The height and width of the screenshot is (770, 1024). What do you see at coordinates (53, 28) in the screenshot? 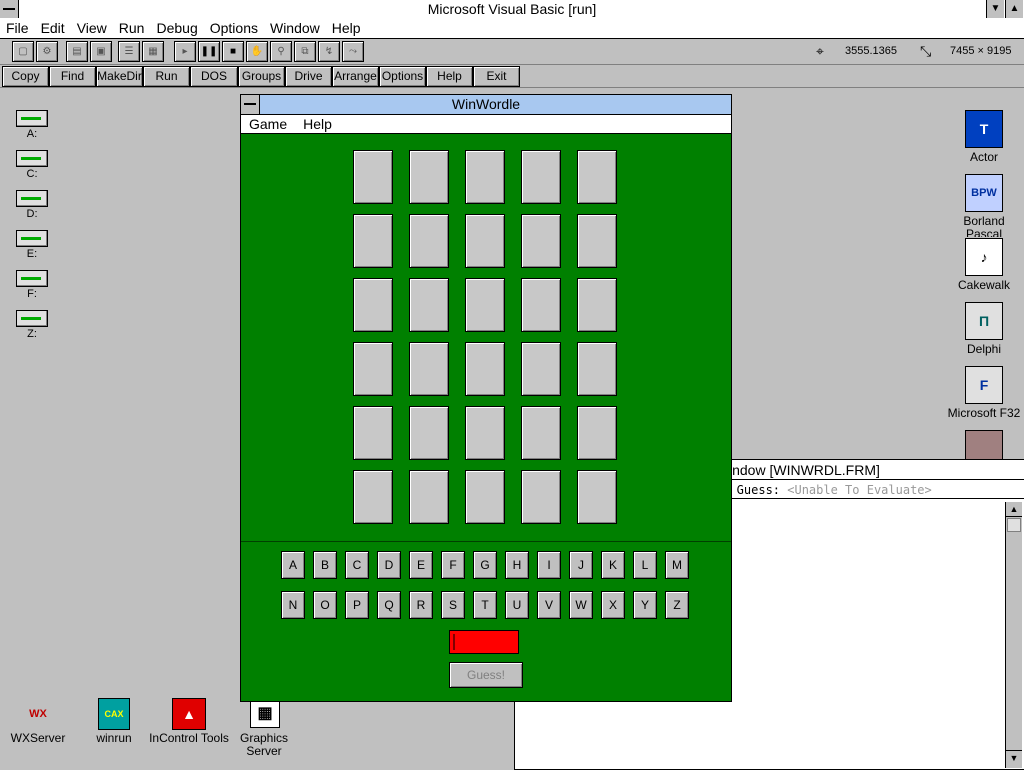
I see `menu-edit: Edit` at bounding box center [53, 28].